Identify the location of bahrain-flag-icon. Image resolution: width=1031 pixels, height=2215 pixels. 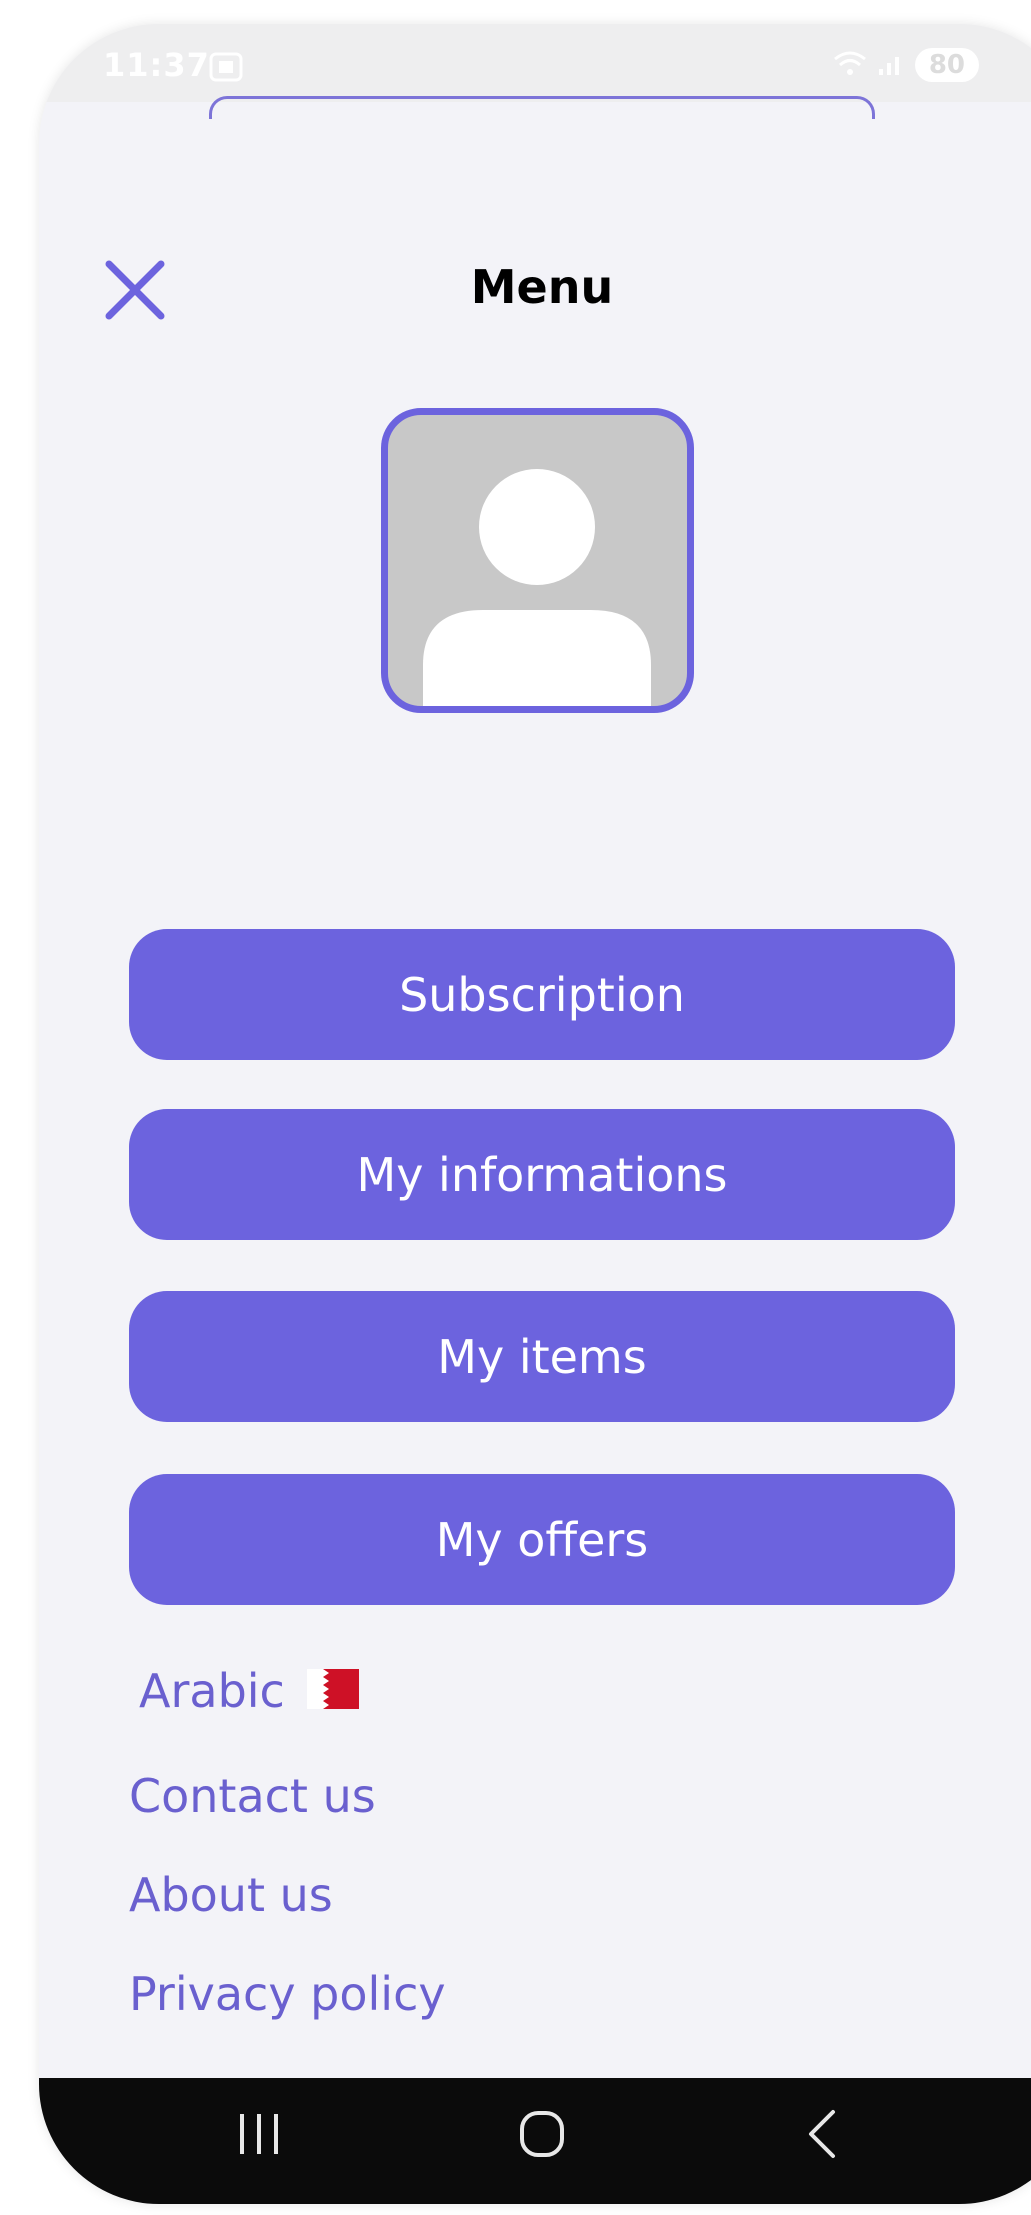
(332, 1691).